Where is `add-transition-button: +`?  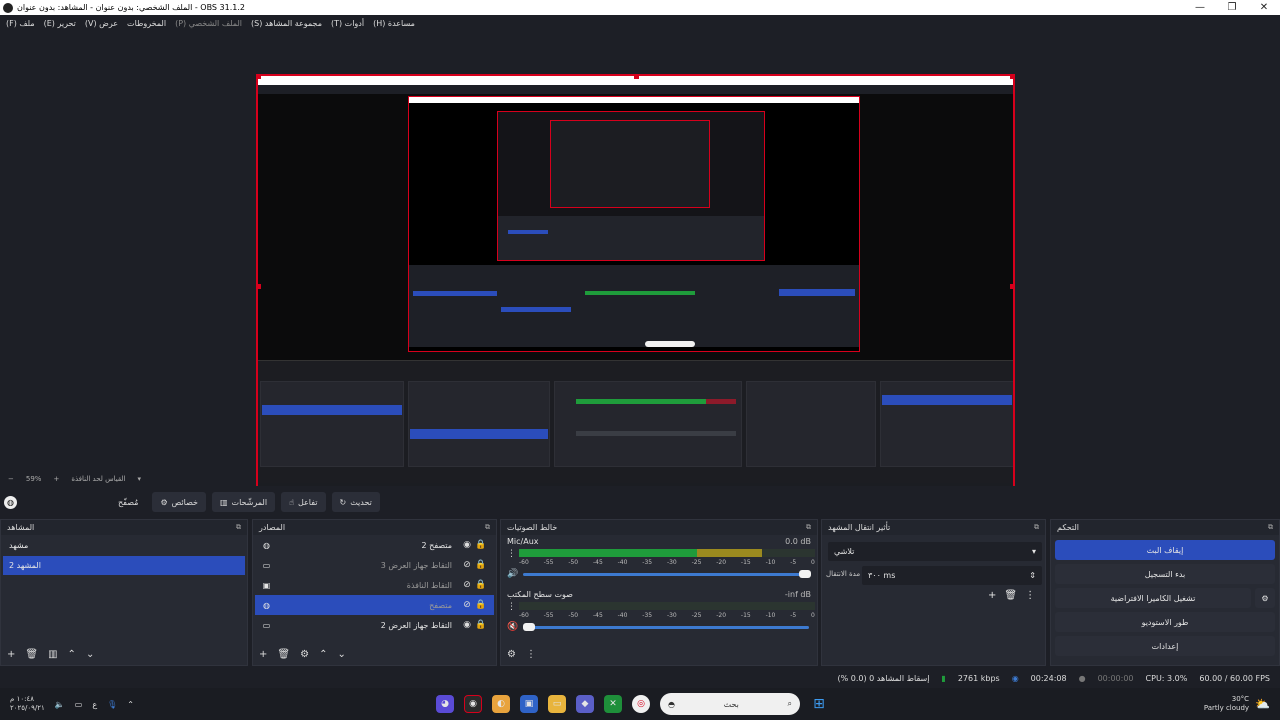
add-transition-button: + is located at coordinates (992, 595).